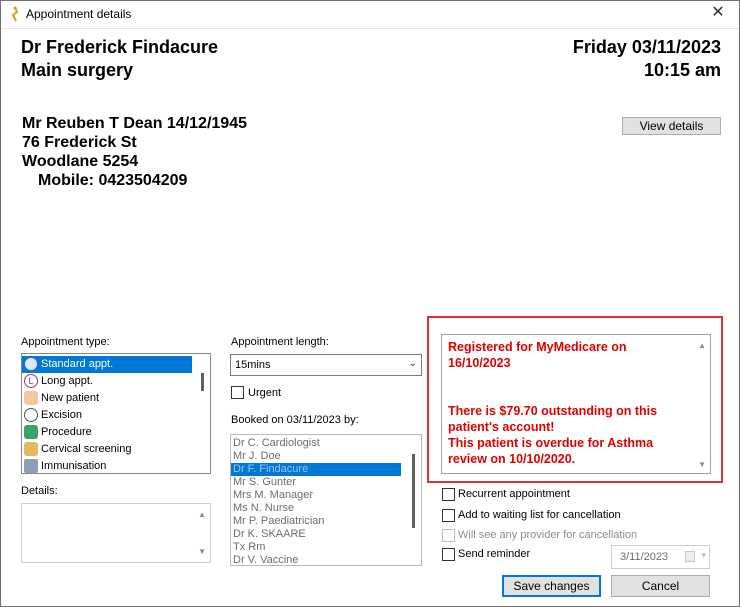  Describe the element at coordinates (646, 47) in the screenshot. I see `appointment-date: Friday 03/11/2023` at that location.